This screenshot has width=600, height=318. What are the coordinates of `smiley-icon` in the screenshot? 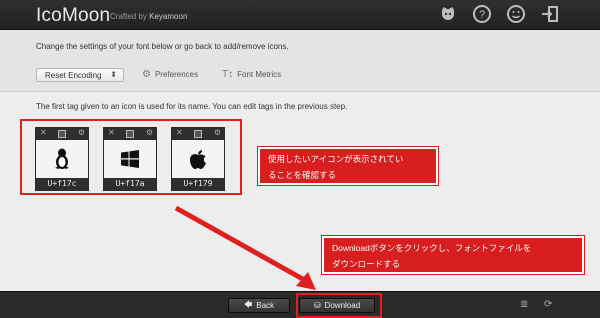 It's located at (516, 14).